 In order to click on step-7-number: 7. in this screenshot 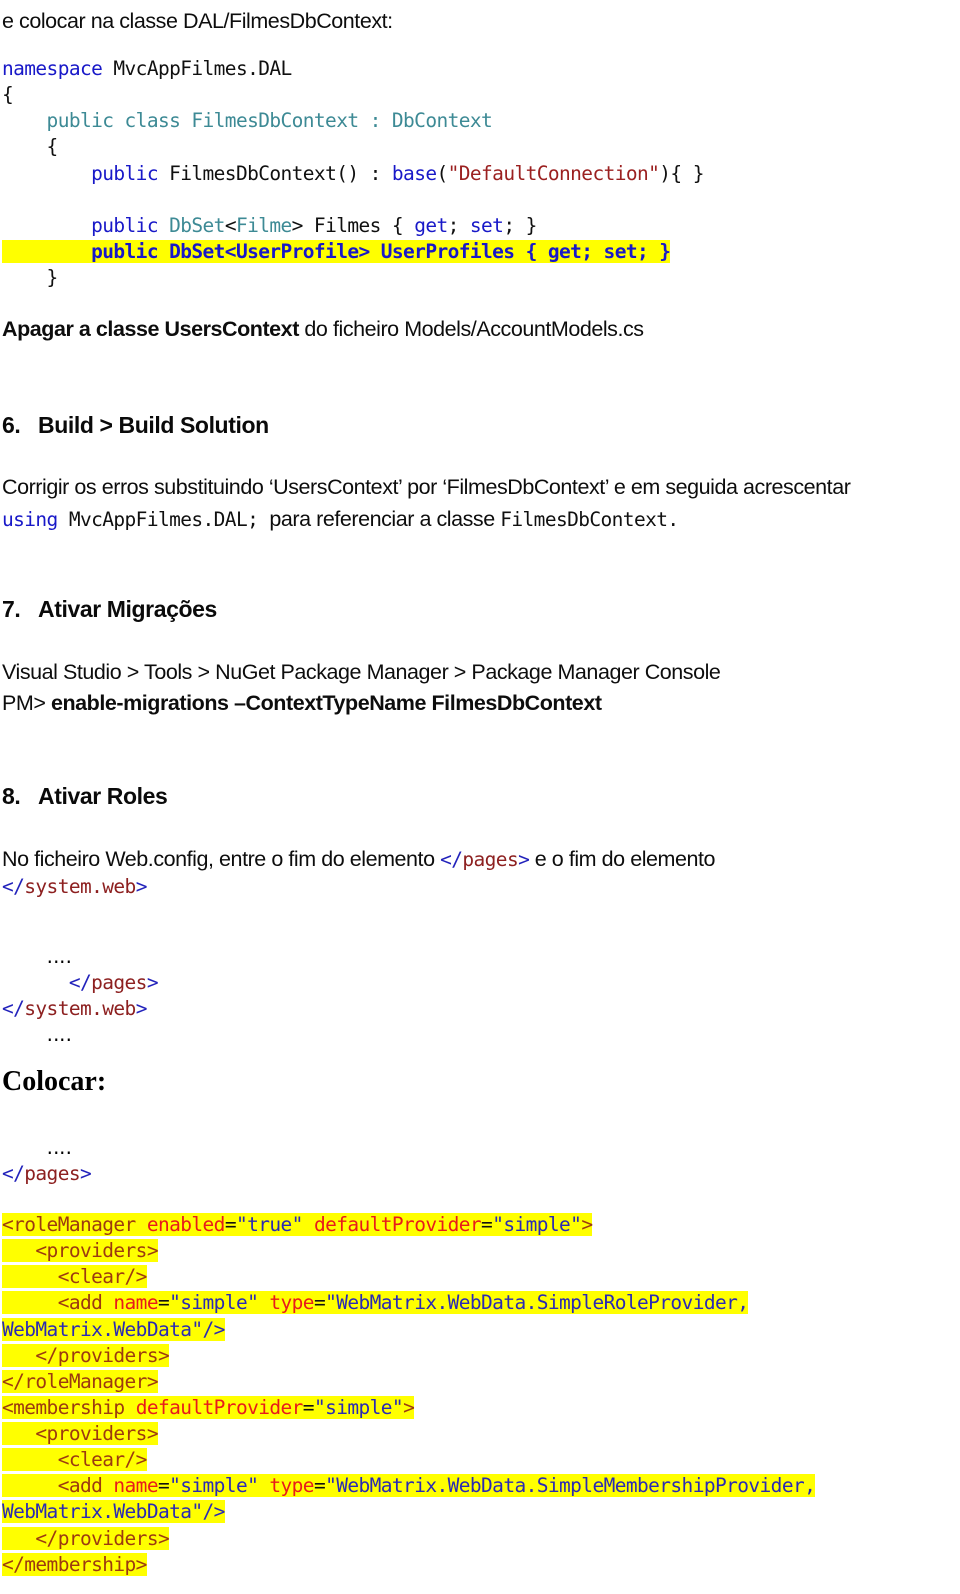, I will do `click(11, 609)`.